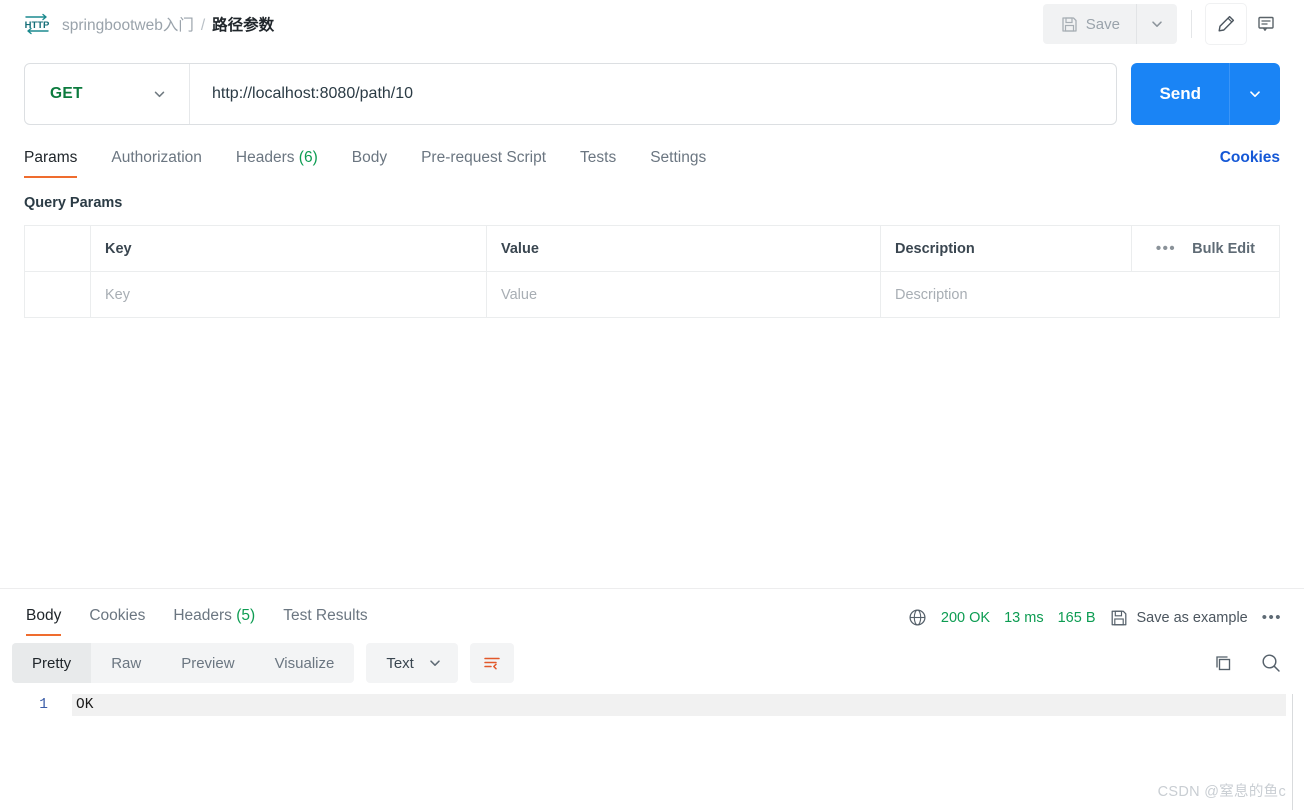 The height and width of the screenshot is (810, 1304). I want to click on edit-request-button, so click(1226, 24).